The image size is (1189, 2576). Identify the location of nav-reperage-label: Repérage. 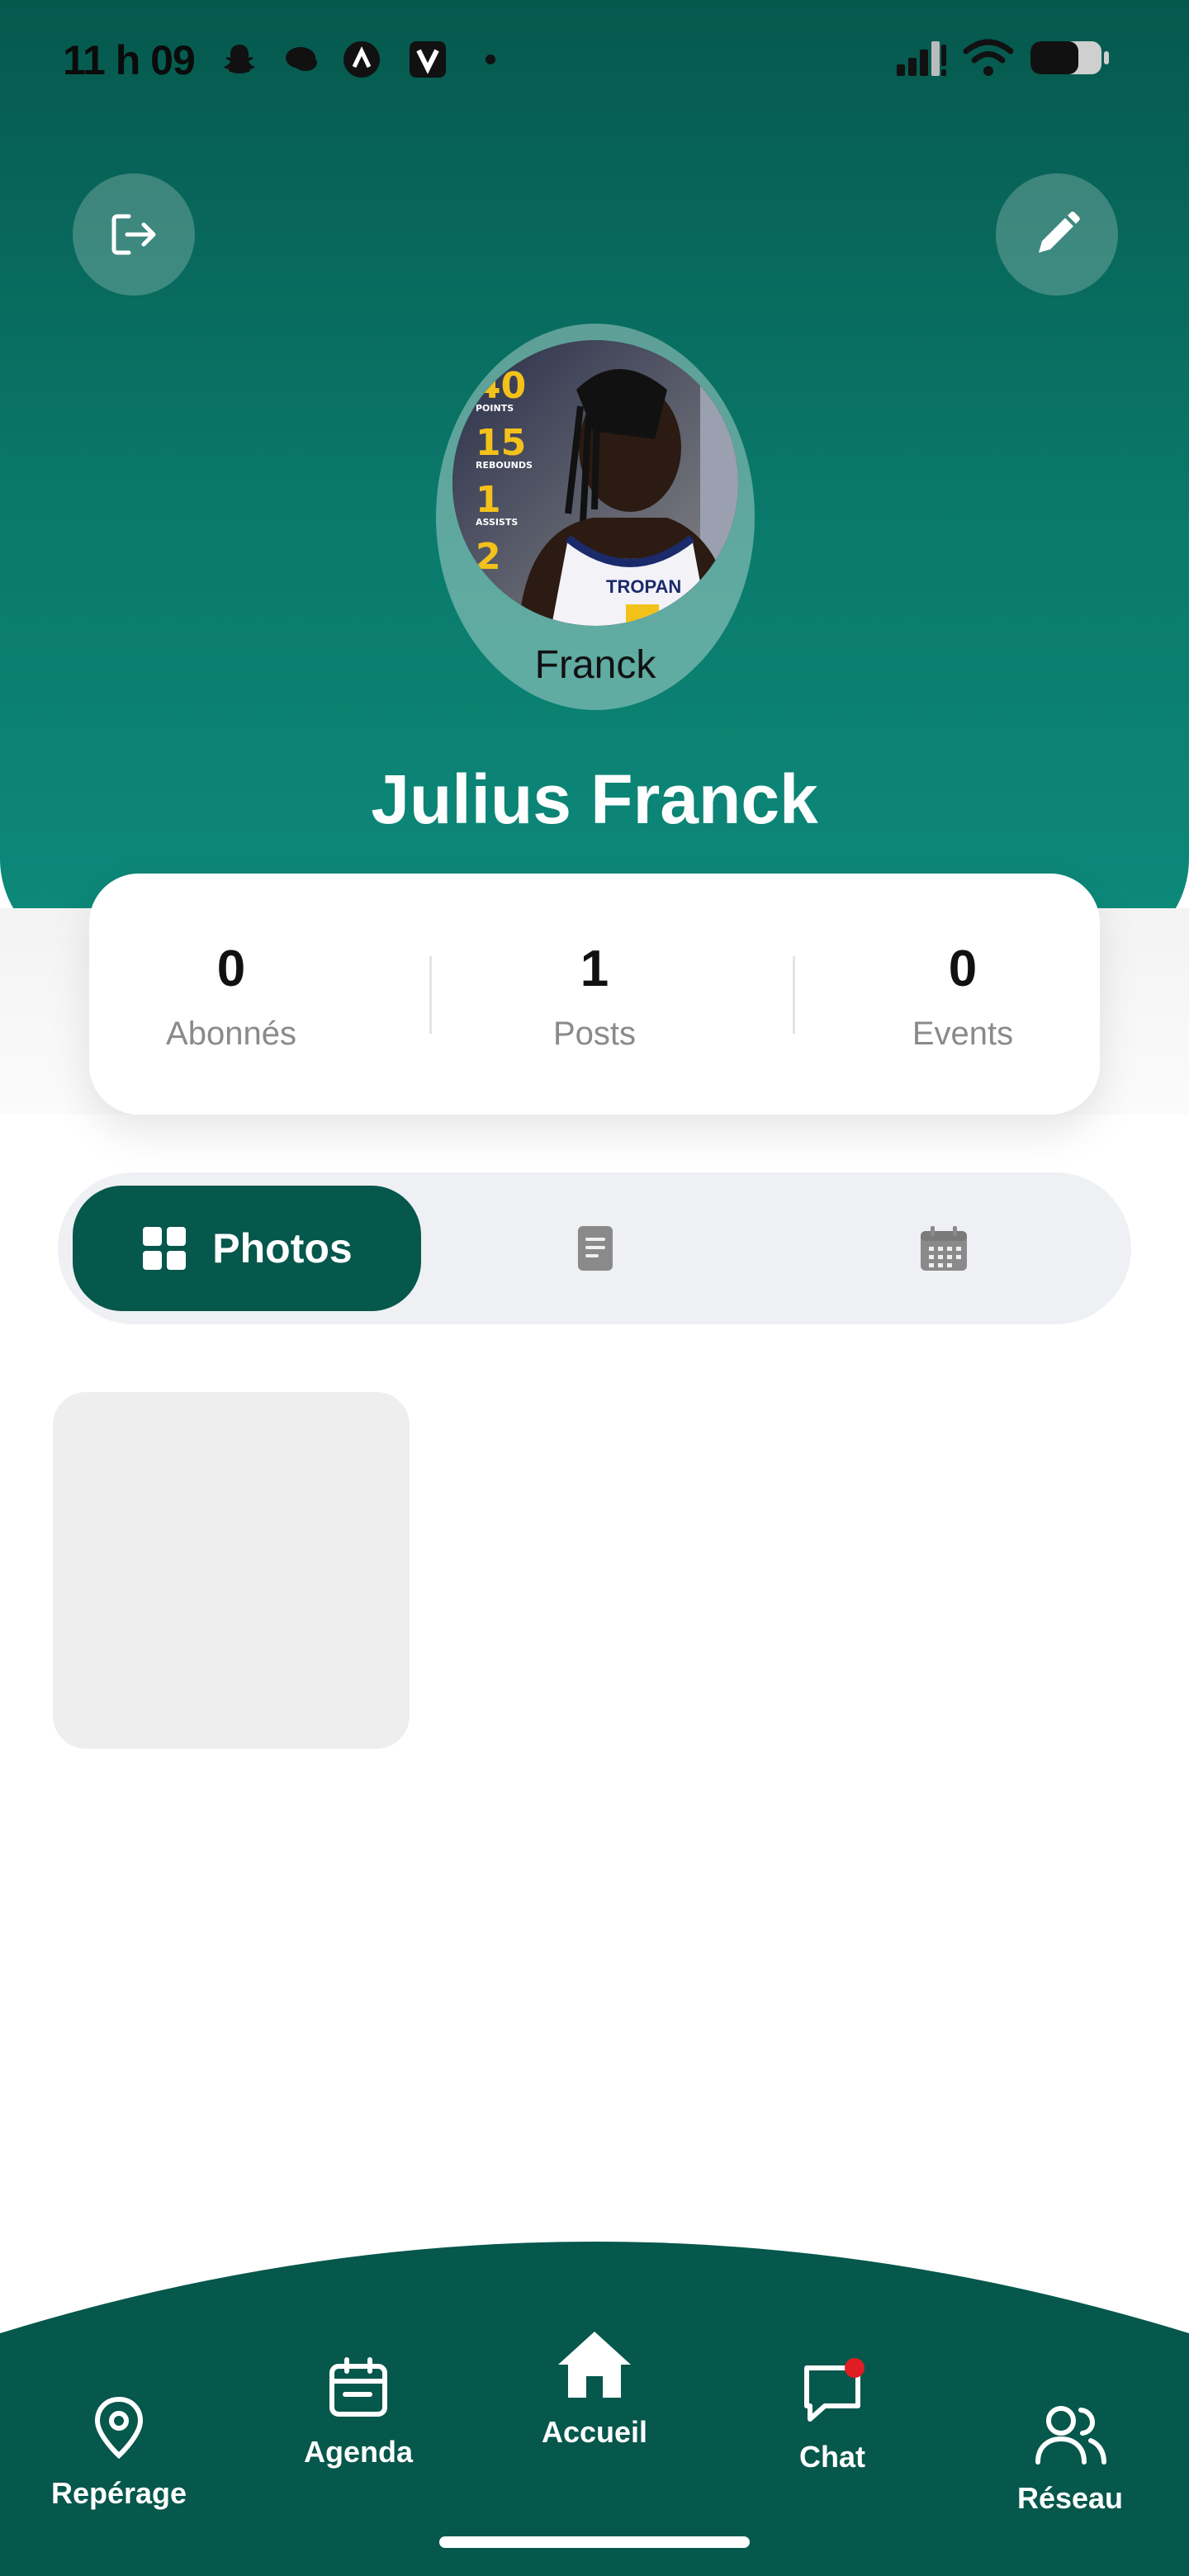
(118, 2493).